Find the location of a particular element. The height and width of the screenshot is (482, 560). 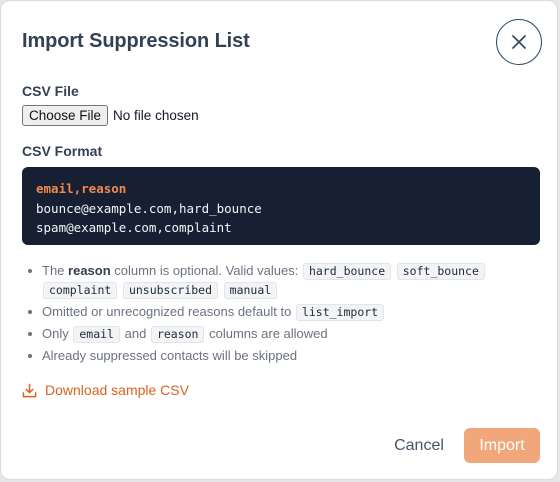

file-status-text: No file chosen is located at coordinates (156, 115).